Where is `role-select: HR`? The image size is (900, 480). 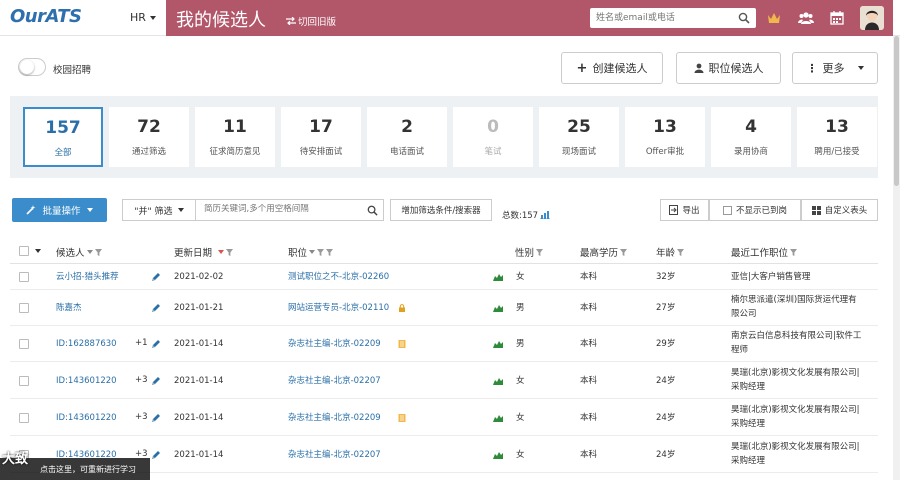 role-select: HR is located at coordinates (143, 17).